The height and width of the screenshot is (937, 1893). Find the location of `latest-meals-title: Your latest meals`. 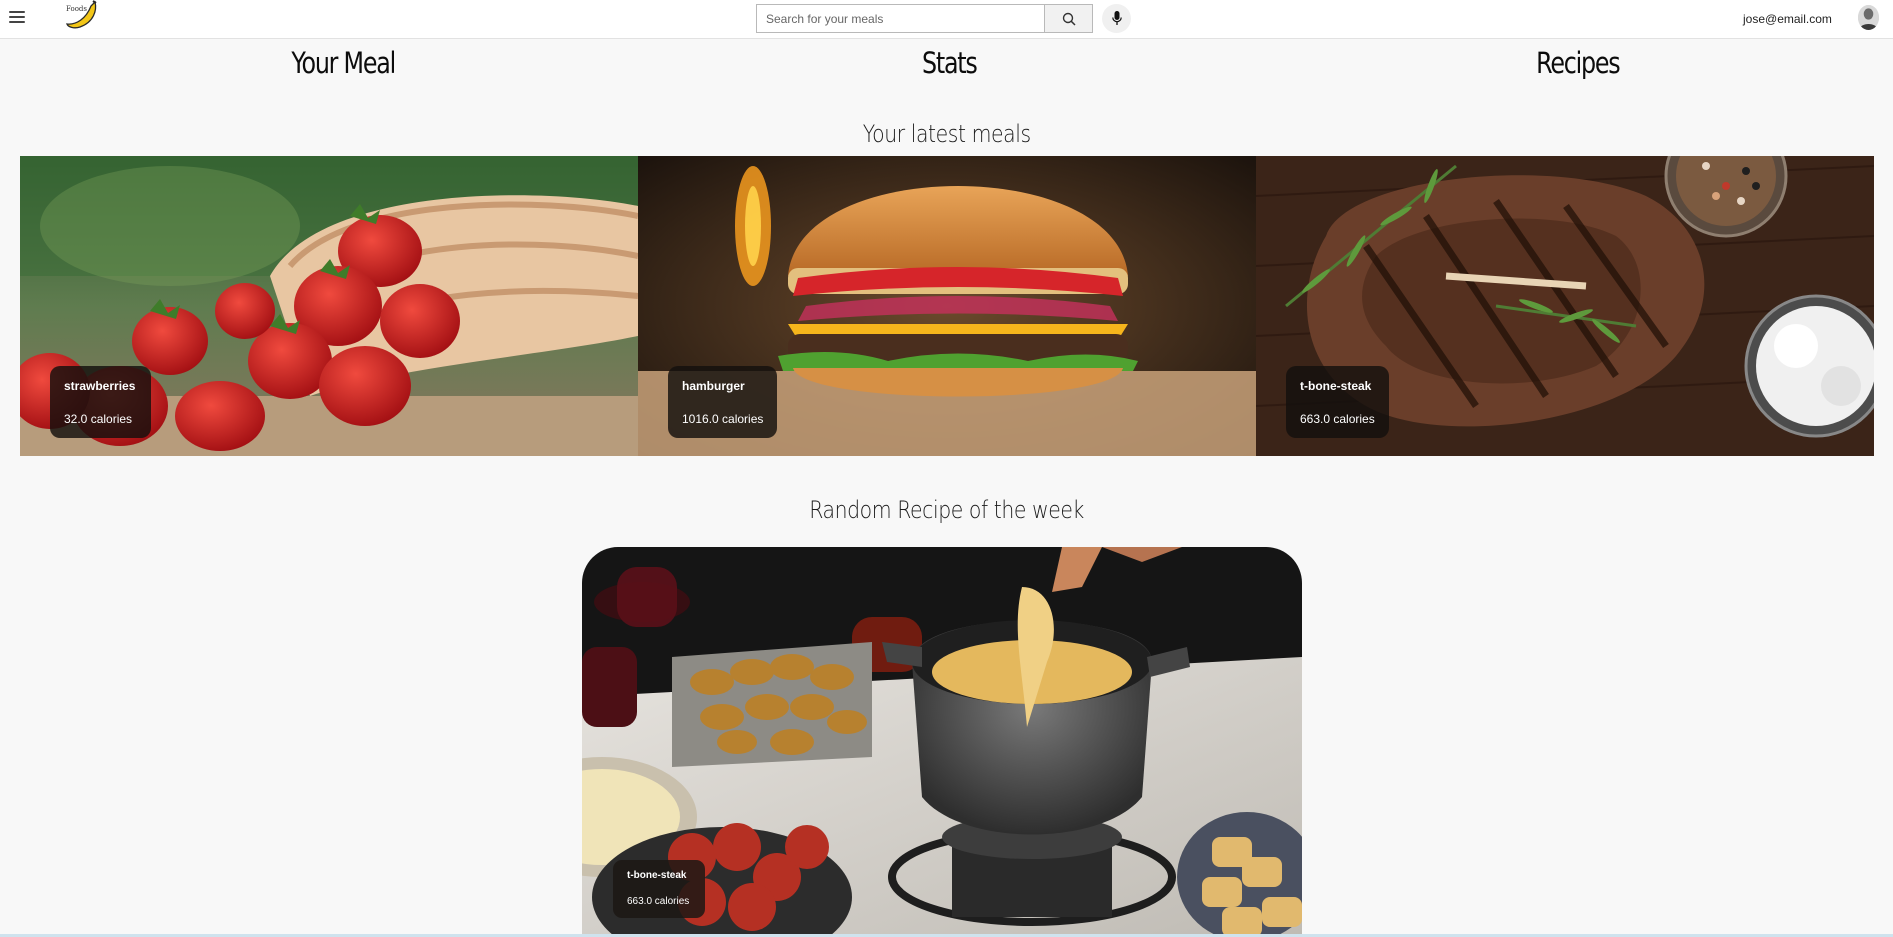

latest-meals-title: Your latest meals is located at coordinates (946, 134).